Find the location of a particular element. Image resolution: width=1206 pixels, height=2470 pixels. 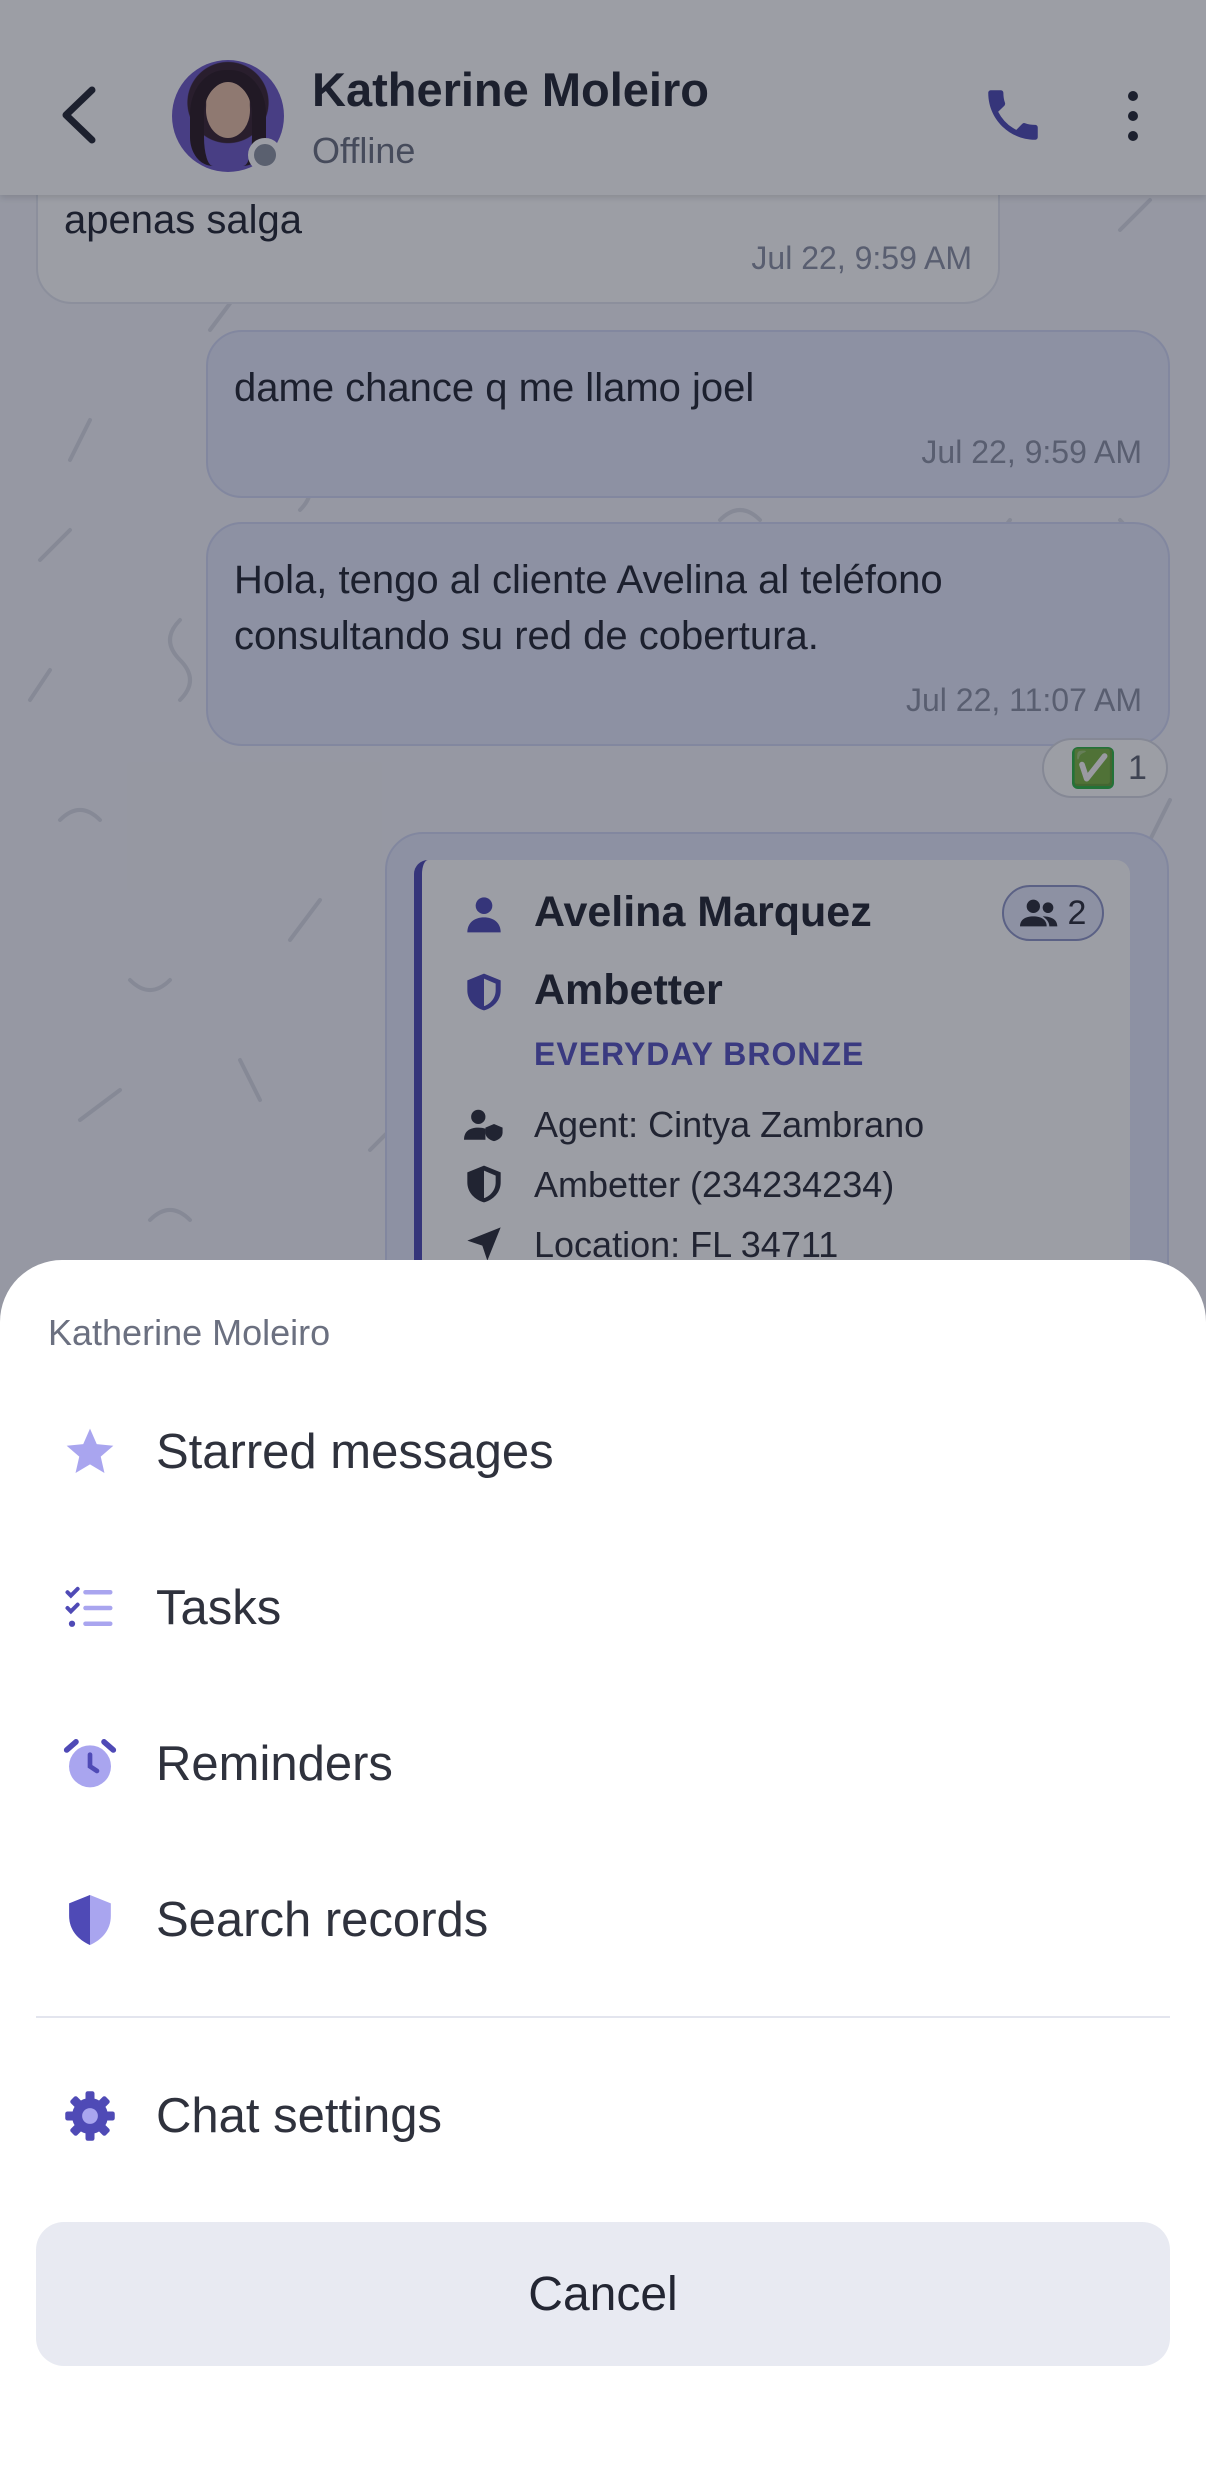

menu-item-starred-messages: Starred messages is located at coordinates (603, 1452).